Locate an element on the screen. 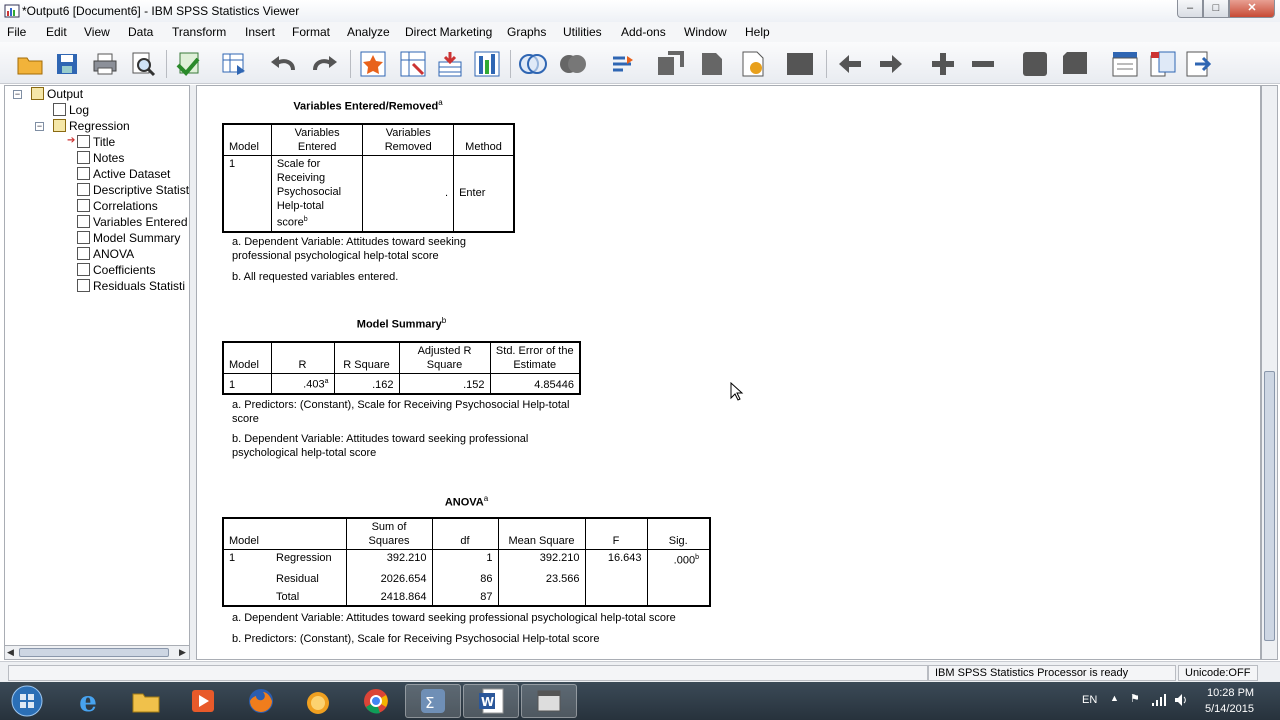 This screenshot has height=720, width=1280. menu-format: Format is located at coordinates (311, 32).